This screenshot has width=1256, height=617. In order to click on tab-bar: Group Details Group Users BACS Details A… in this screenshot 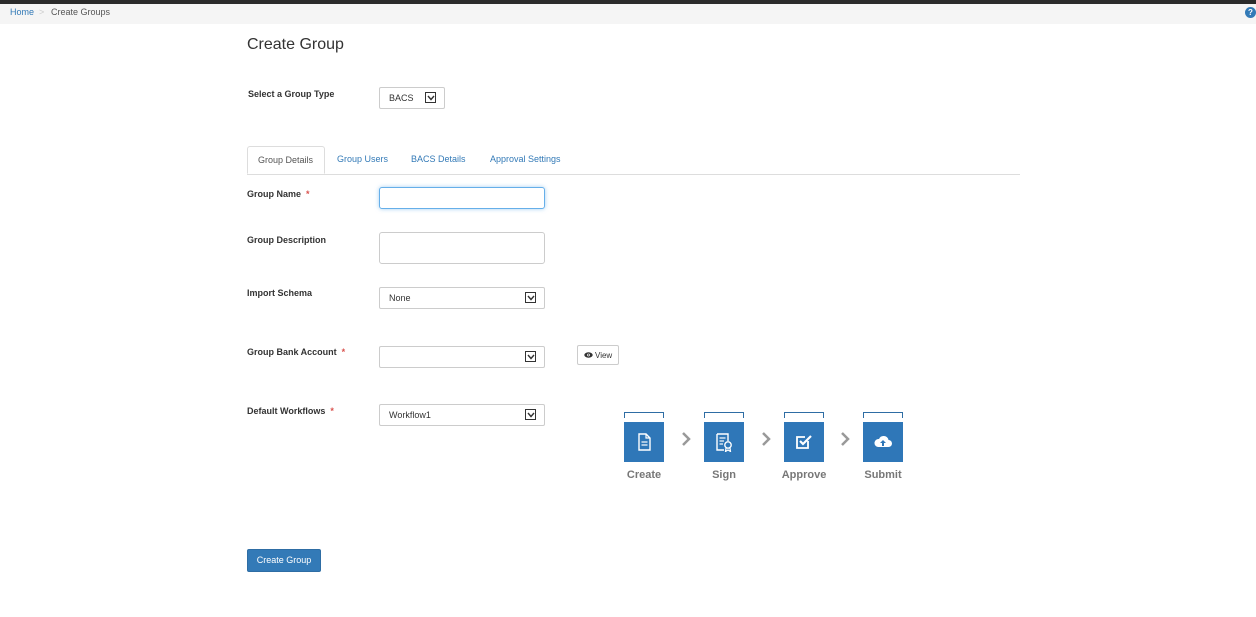, I will do `click(633, 160)`.